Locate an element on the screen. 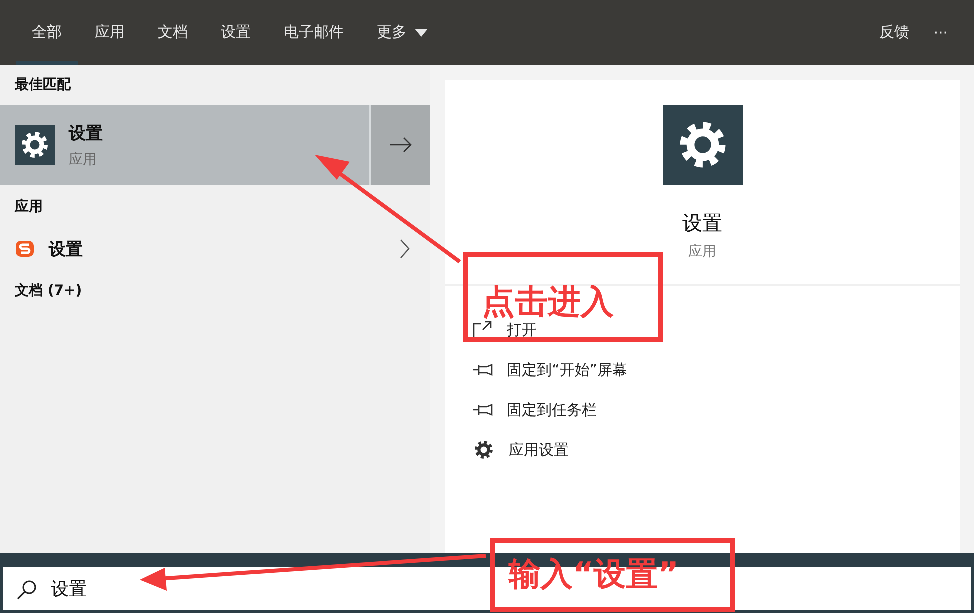  section-heading: 应用 is located at coordinates (29, 207).